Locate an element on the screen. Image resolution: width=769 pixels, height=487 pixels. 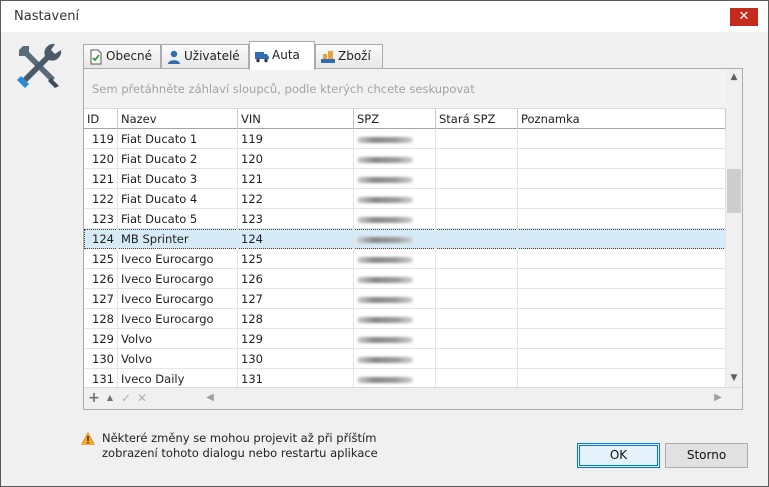
cell-id: 122 is located at coordinates (101, 199).